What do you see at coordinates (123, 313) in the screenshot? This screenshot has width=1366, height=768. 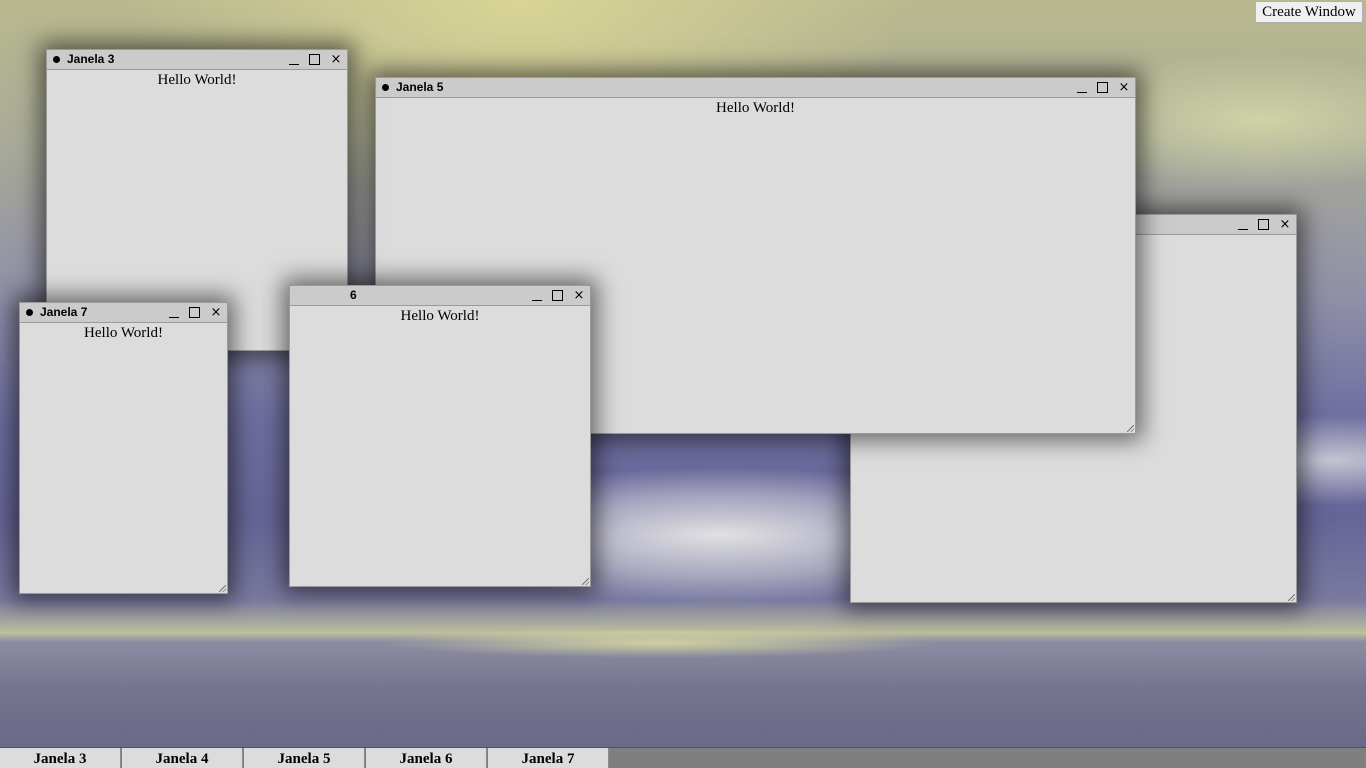 I see `window-titlebar: Janela 7 ×` at bounding box center [123, 313].